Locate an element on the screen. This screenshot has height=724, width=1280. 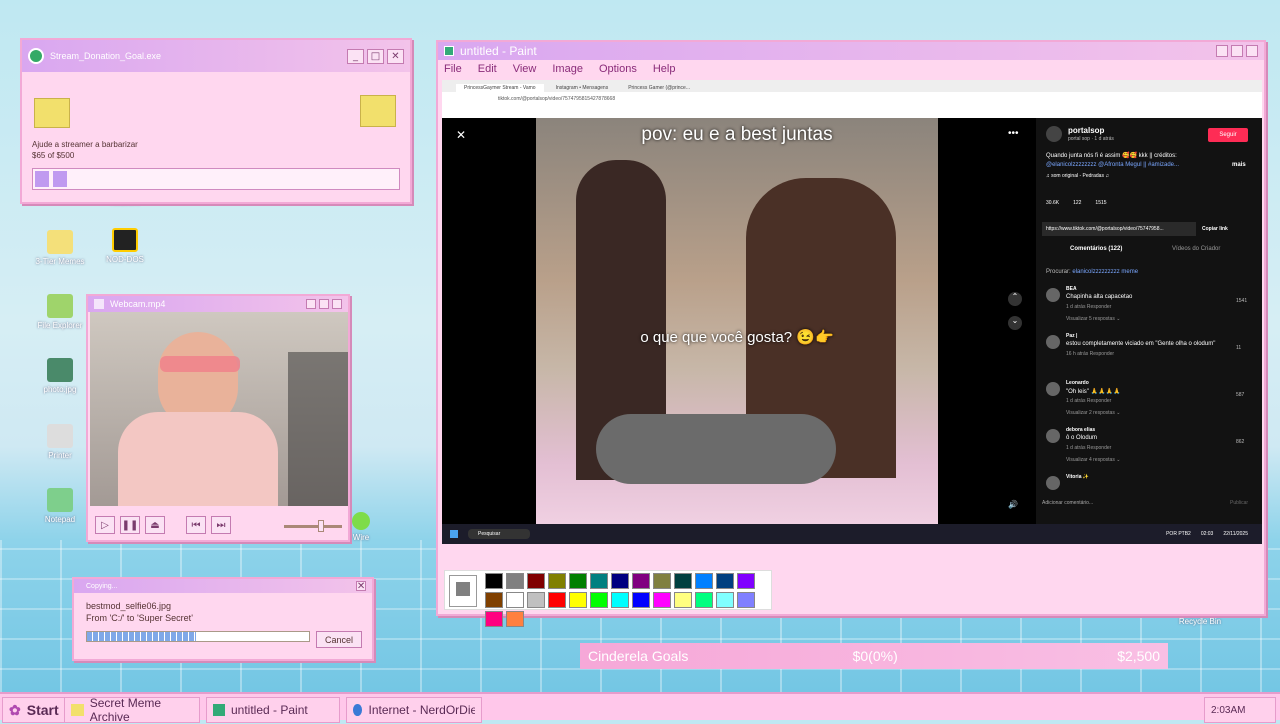
next-button: ⏭ is located at coordinates (221, 525).